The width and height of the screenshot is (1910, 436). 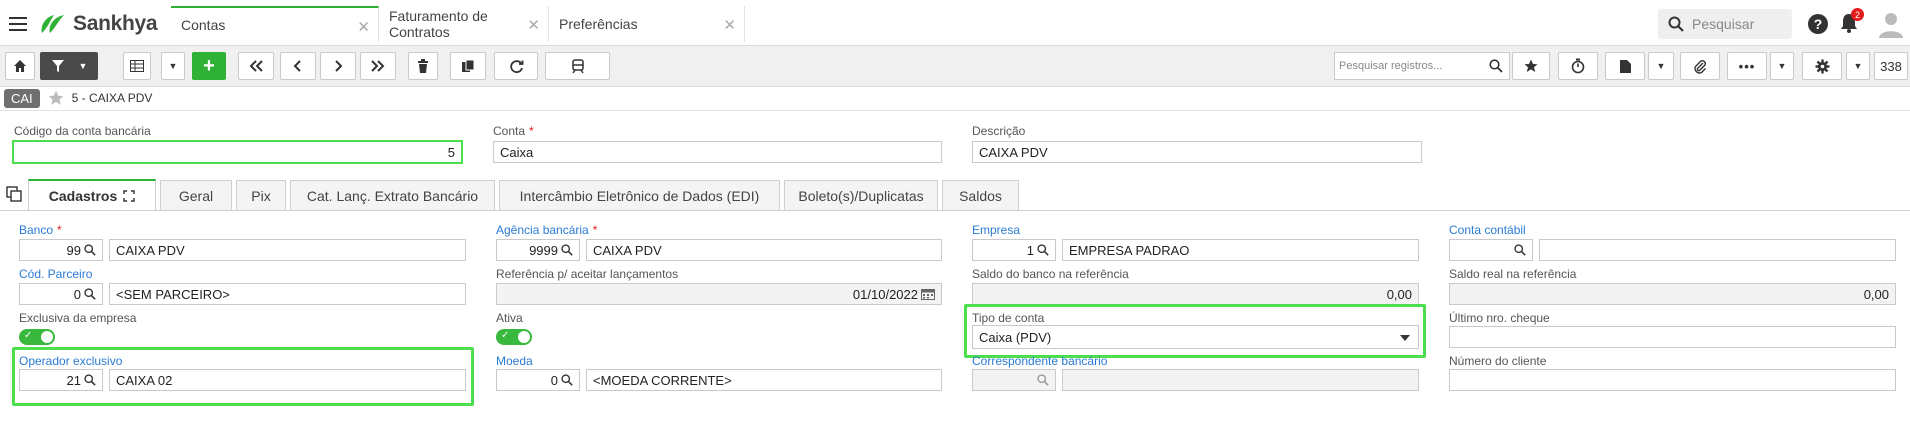 I want to click on tab-boletos: Boleto(s)/Duplicatas, so click(x=861, y=195).